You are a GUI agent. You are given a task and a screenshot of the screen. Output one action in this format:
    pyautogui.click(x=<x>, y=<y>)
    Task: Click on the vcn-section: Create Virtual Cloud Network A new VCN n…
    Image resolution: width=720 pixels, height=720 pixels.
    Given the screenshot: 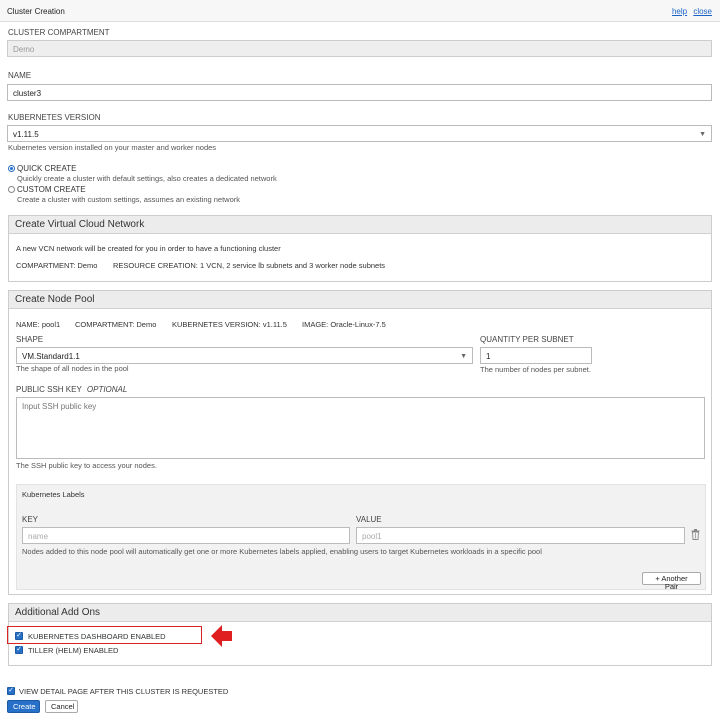 What is the action you would take?
    pyautogui.click(x=360, y=248)
    